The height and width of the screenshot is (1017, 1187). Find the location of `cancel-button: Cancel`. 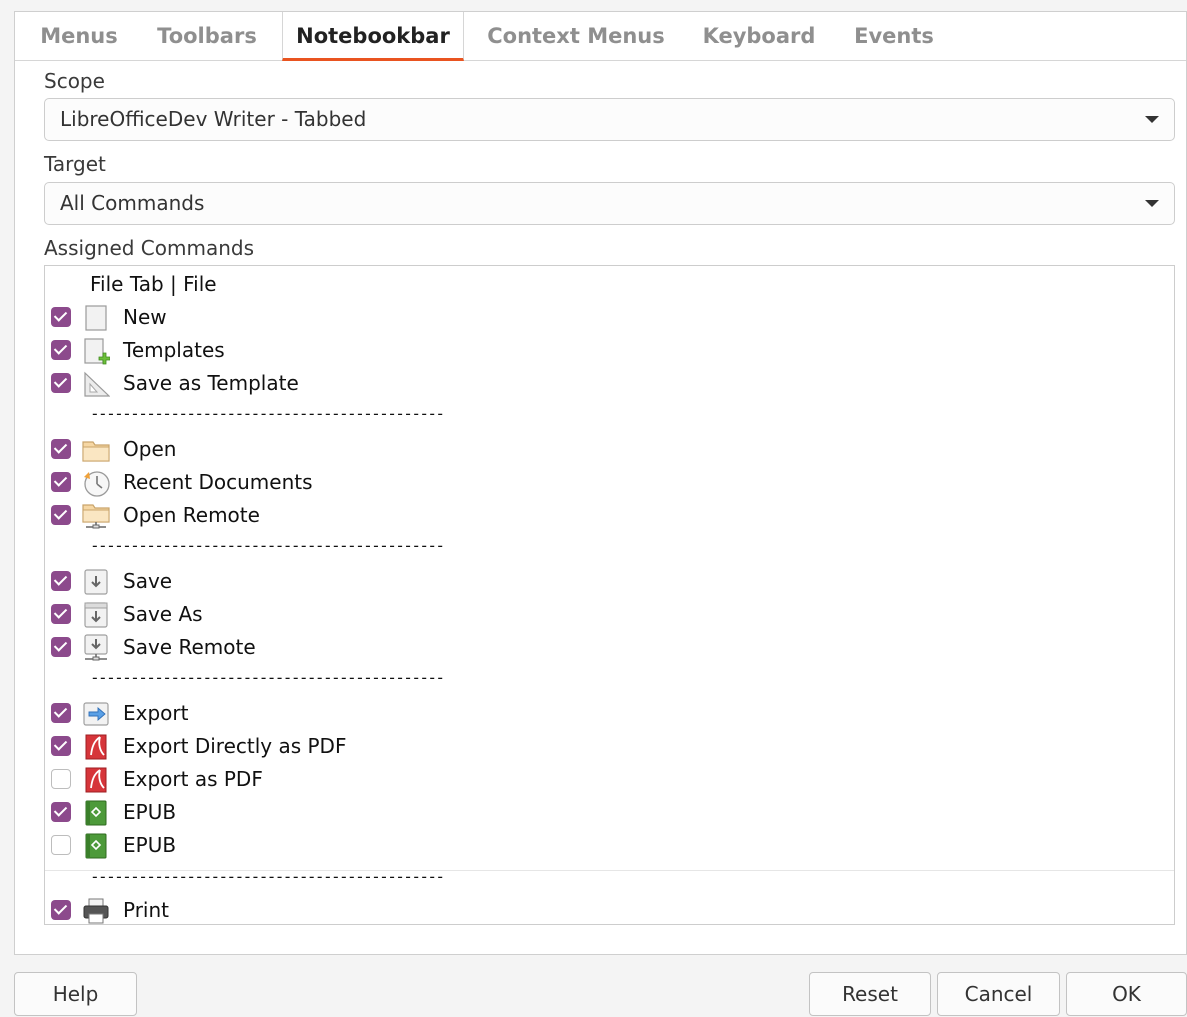

cancel-button: Cancel is located at coordinates (998, 994).